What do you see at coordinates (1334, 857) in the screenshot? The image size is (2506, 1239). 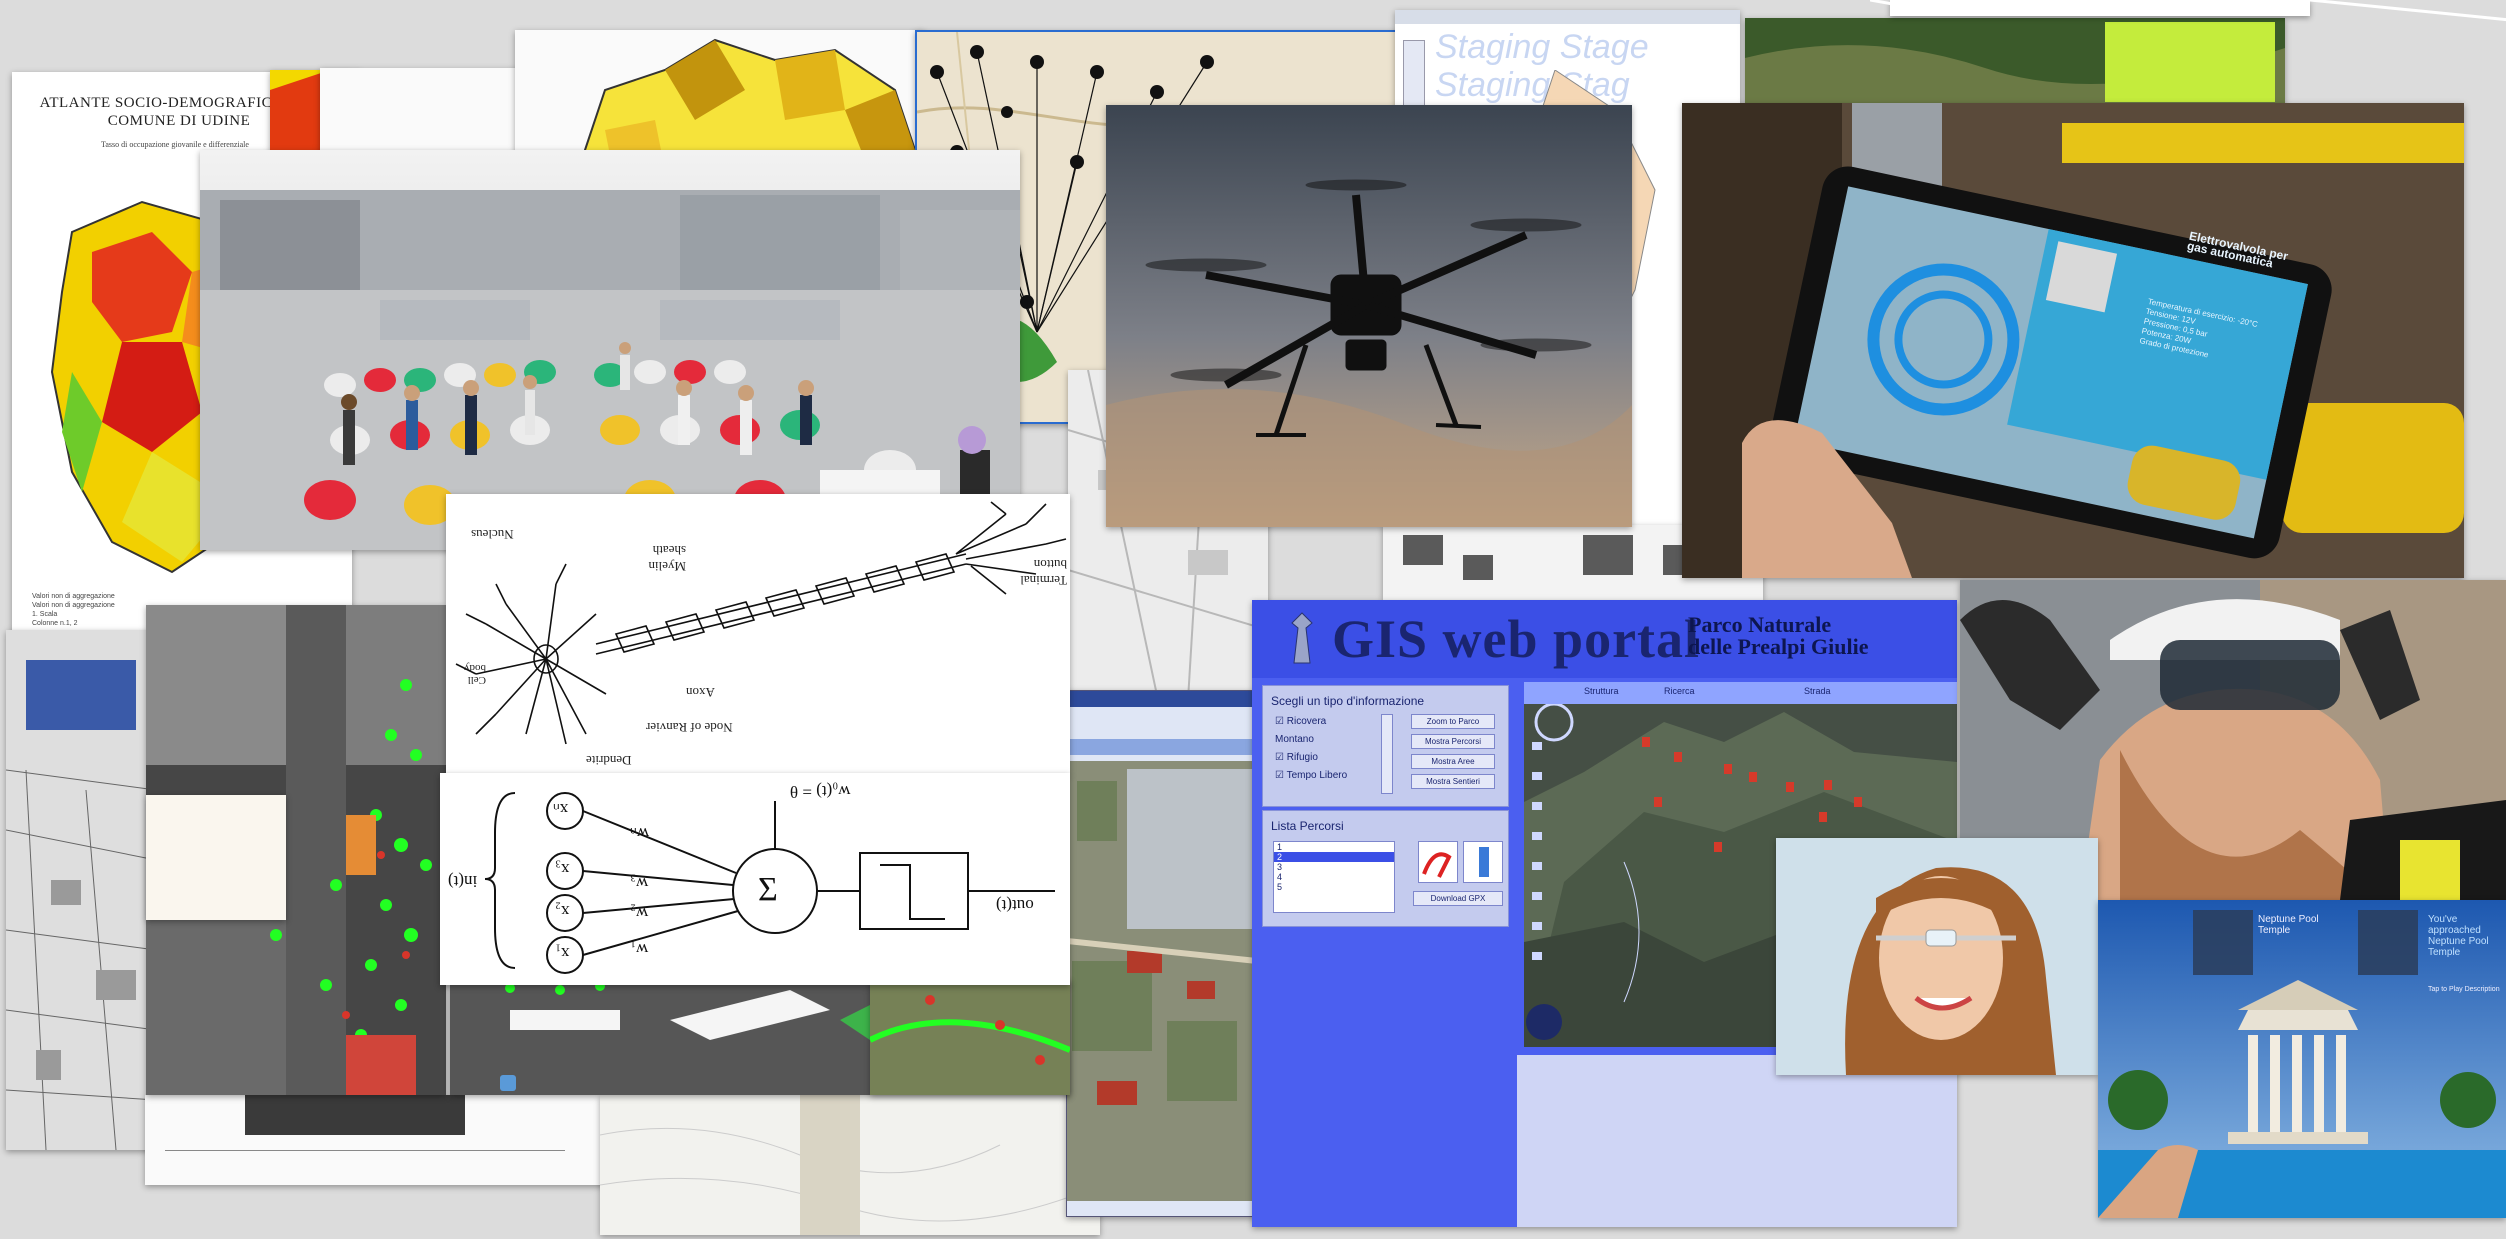 I see `route-row-2: 2` at bounding box center [1334, 857].